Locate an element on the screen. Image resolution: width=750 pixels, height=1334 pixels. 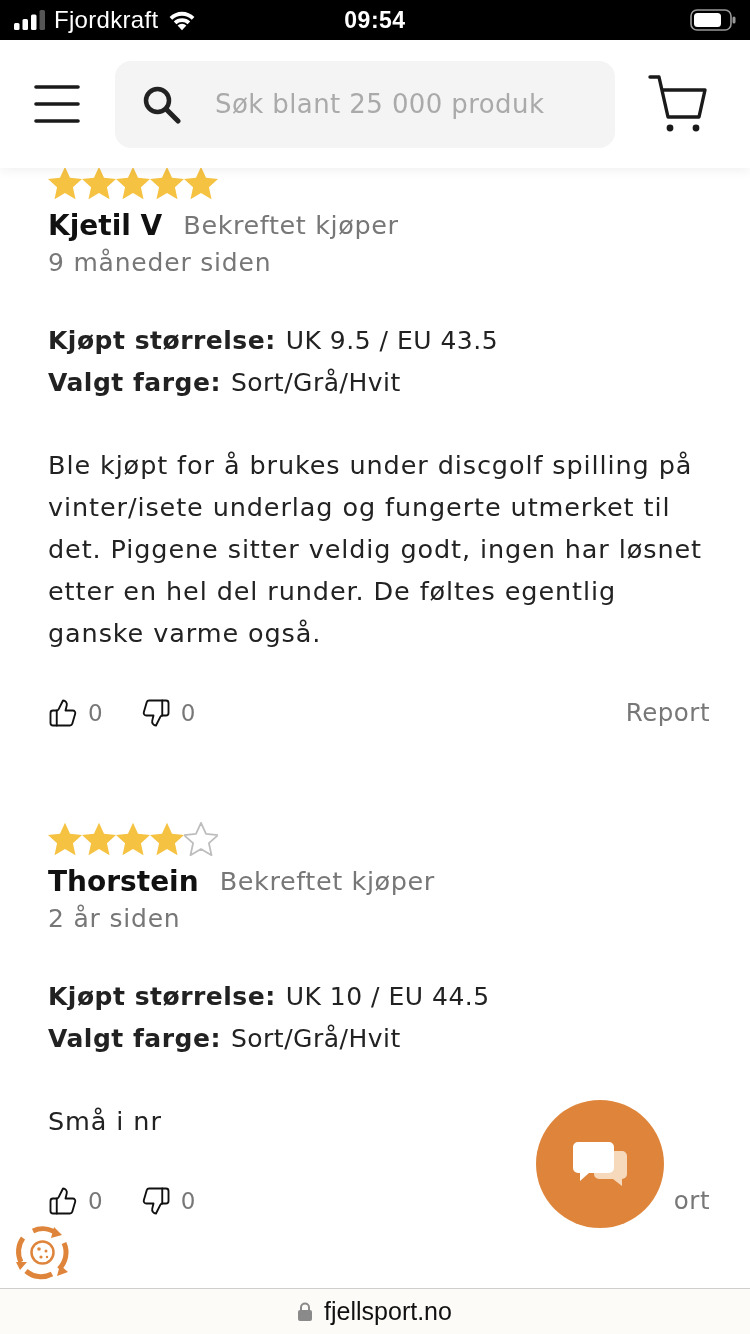
review-date: 2 år siden is located at coordinates (114, 919).